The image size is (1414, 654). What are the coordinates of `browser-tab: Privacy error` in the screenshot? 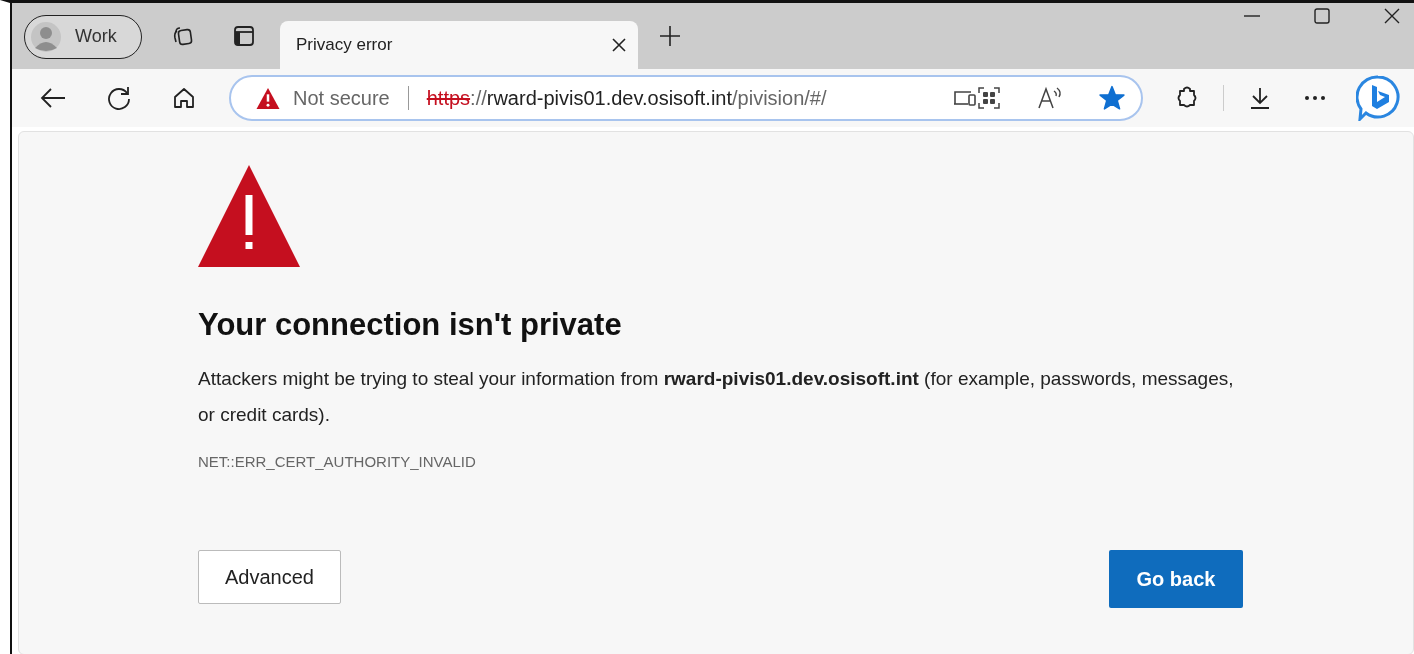 It's located at (459, 45).